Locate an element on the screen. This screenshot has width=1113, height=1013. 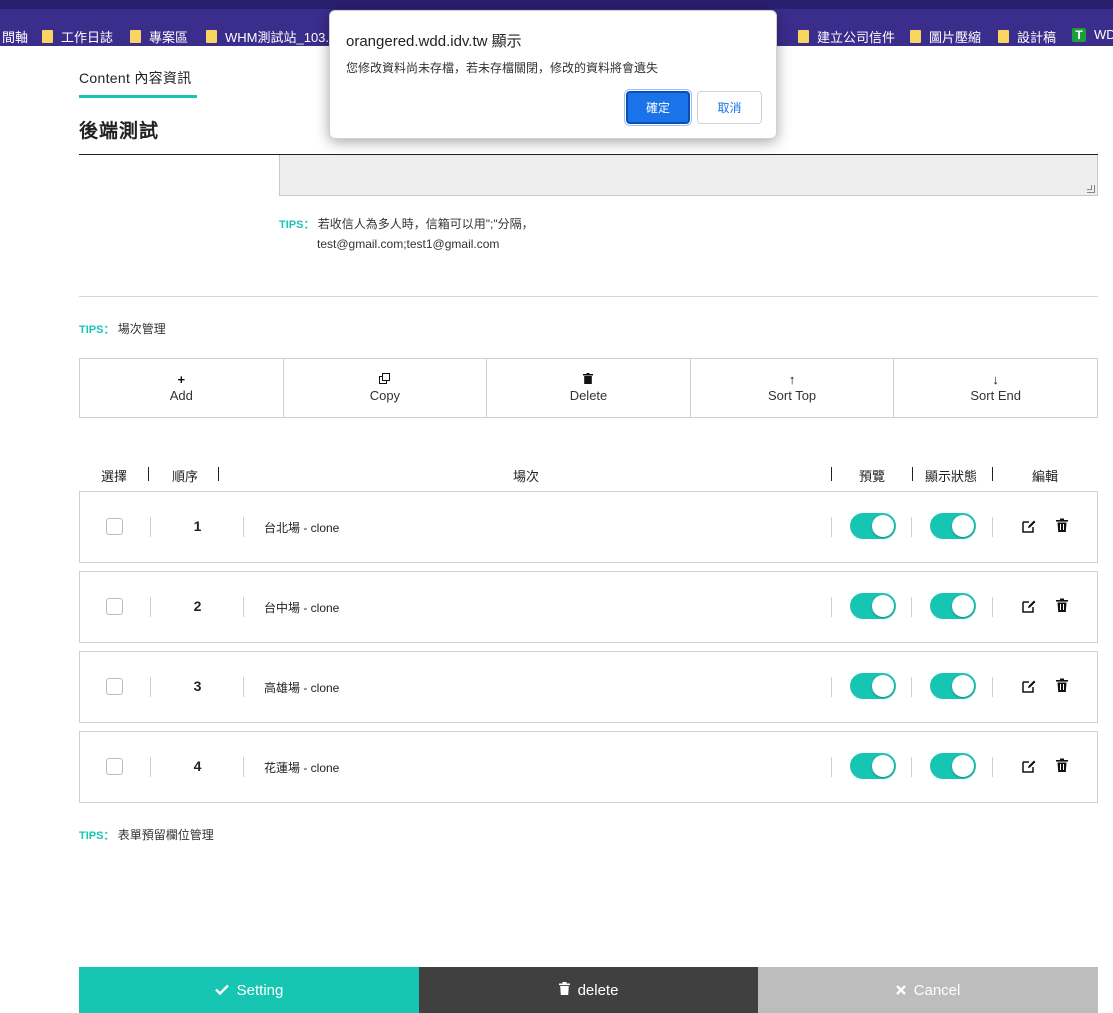
bookmark-item: 設計稿 is located at coordinates (1027, 36).